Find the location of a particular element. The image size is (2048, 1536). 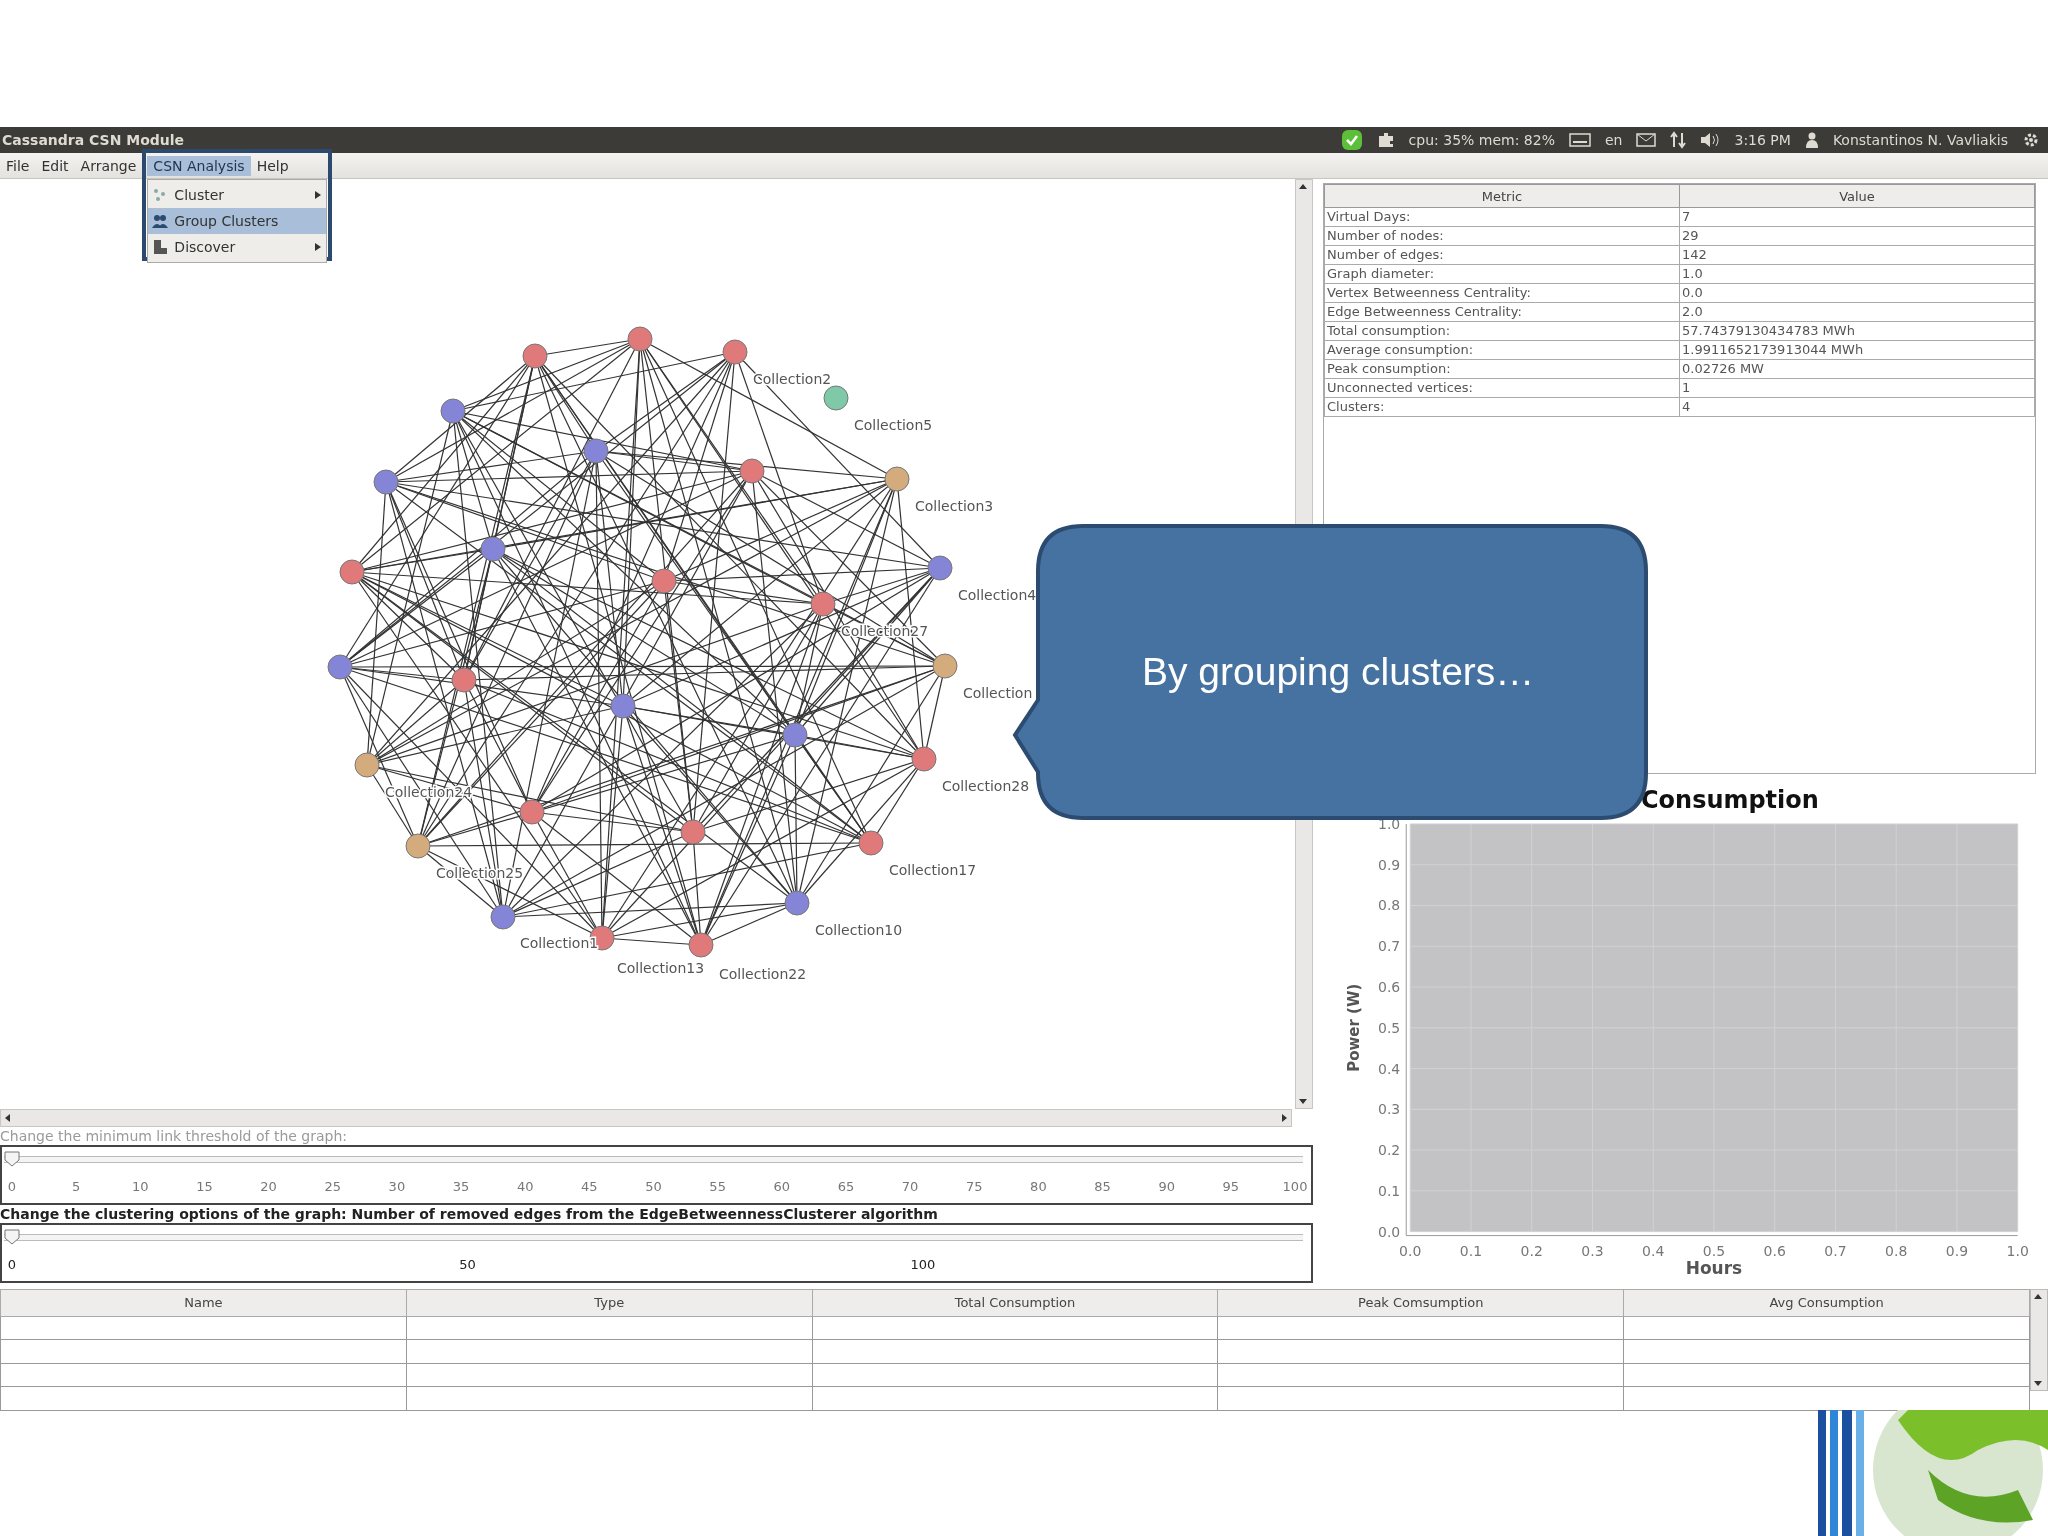

slider-label: Change the minimum link threshold of the graph: is located at coordinates (174, 1136).